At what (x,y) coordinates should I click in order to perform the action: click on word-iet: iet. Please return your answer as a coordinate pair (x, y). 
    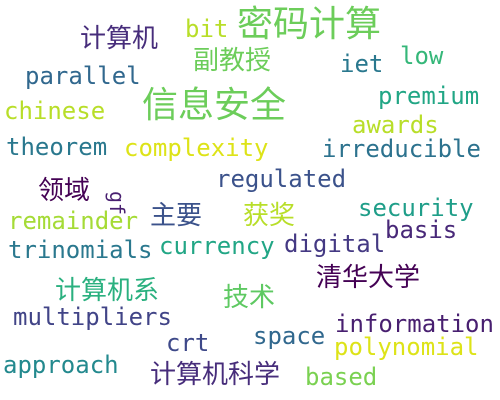
    Looking at the image, I should click on (362, 64).